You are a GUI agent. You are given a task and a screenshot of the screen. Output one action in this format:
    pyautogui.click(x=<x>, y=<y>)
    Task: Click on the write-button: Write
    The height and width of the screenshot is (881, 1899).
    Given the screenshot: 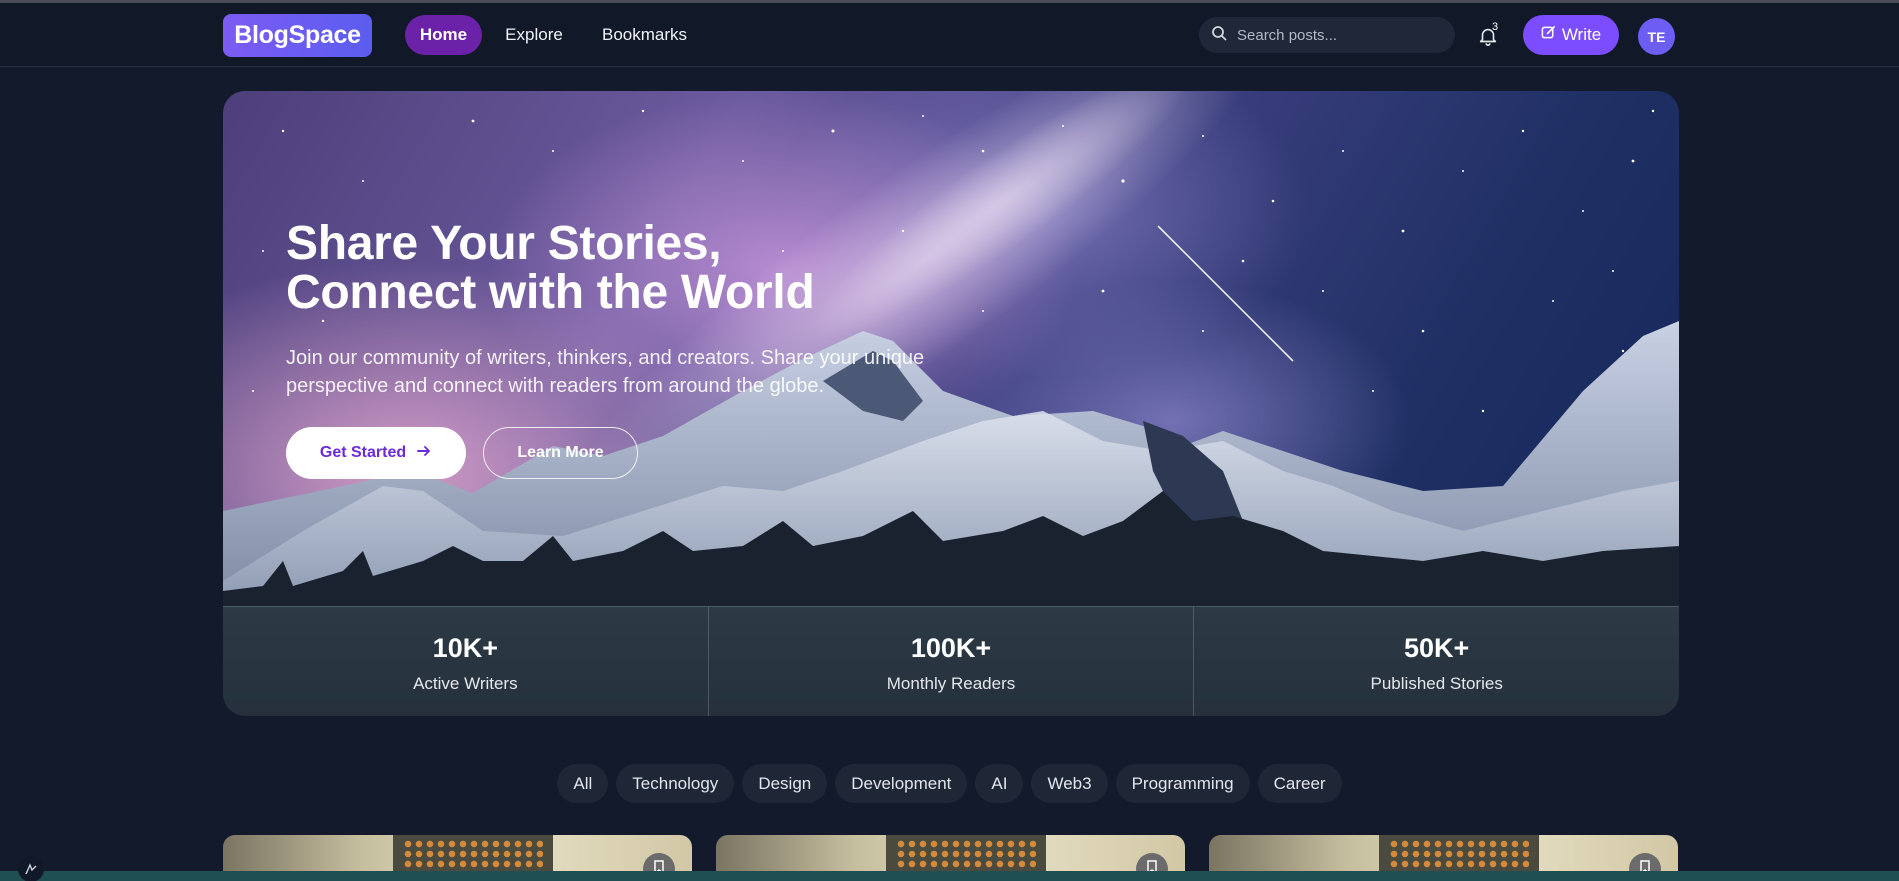 What is the action you would take?
    pyautogui.click(x=1571, y=35)
    